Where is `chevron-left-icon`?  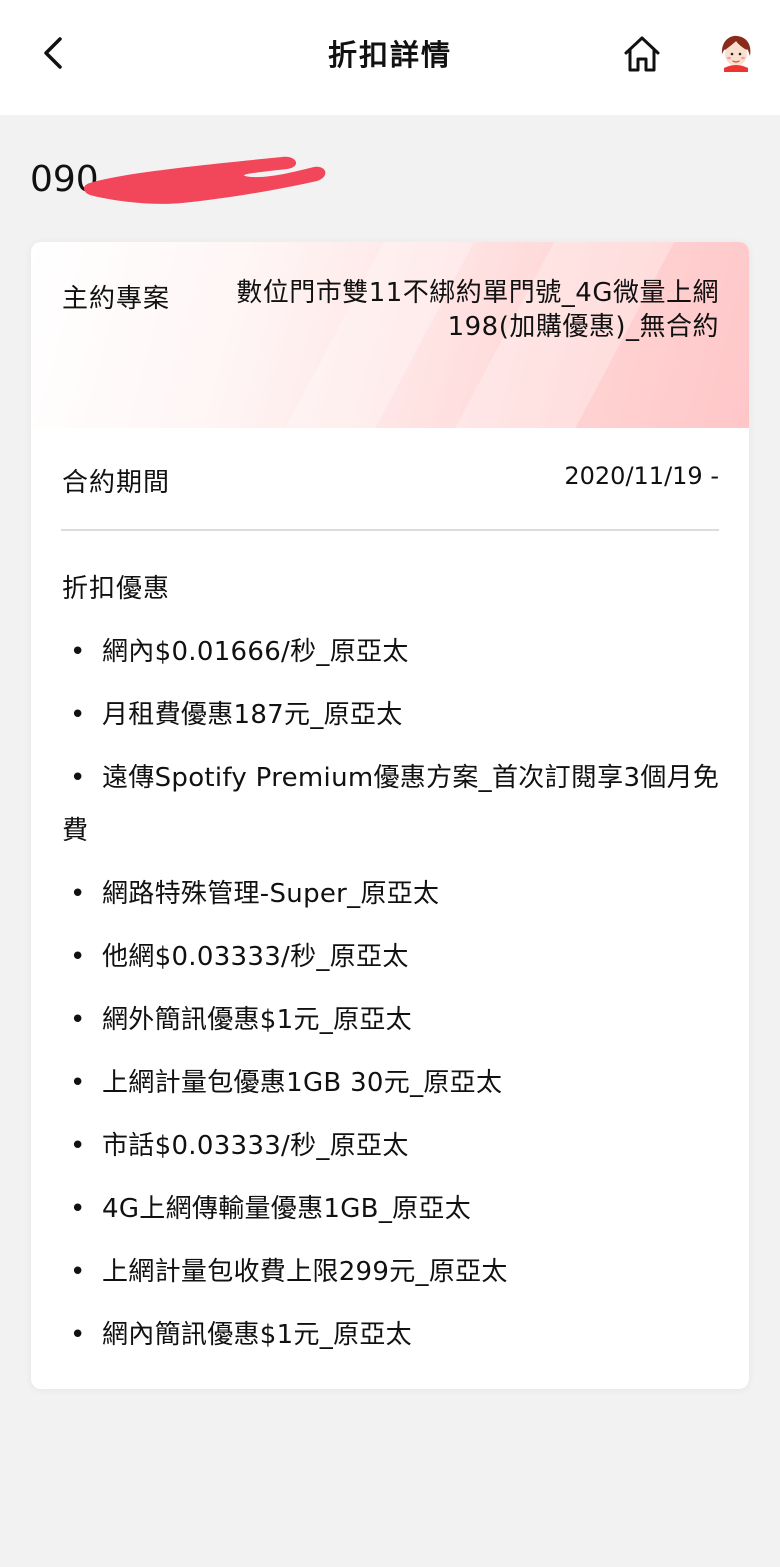 chevron-left-icon is located at coordinates (53, 53).